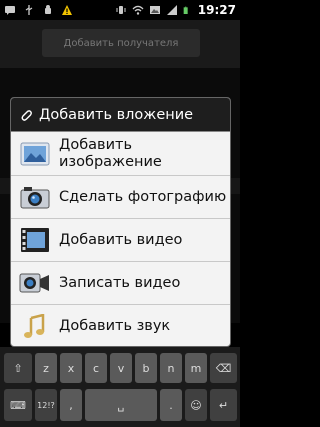 This screenshot has width=320, height=427. Describe the element at coordinates (110, 153) in the screenshot. I see `menu-item-label: Добавить изображение` at that location.